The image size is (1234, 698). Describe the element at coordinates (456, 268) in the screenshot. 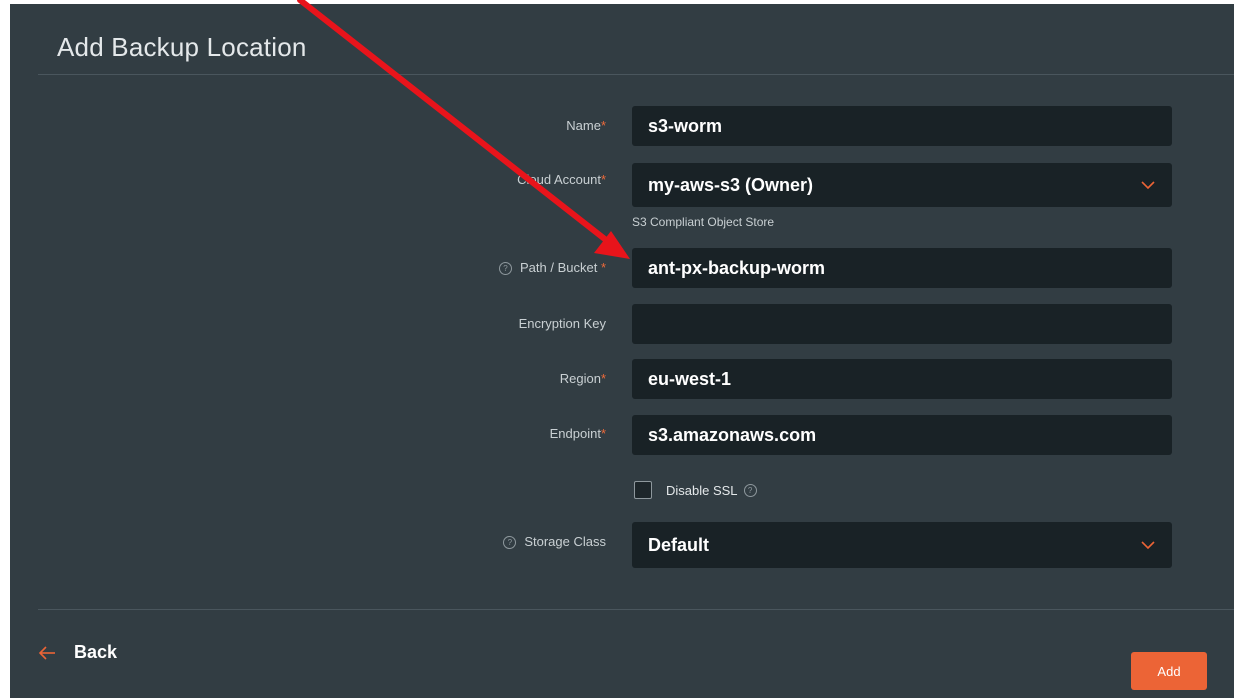

I see `path-bucket-label: ? Path / Bucket *` at that location.